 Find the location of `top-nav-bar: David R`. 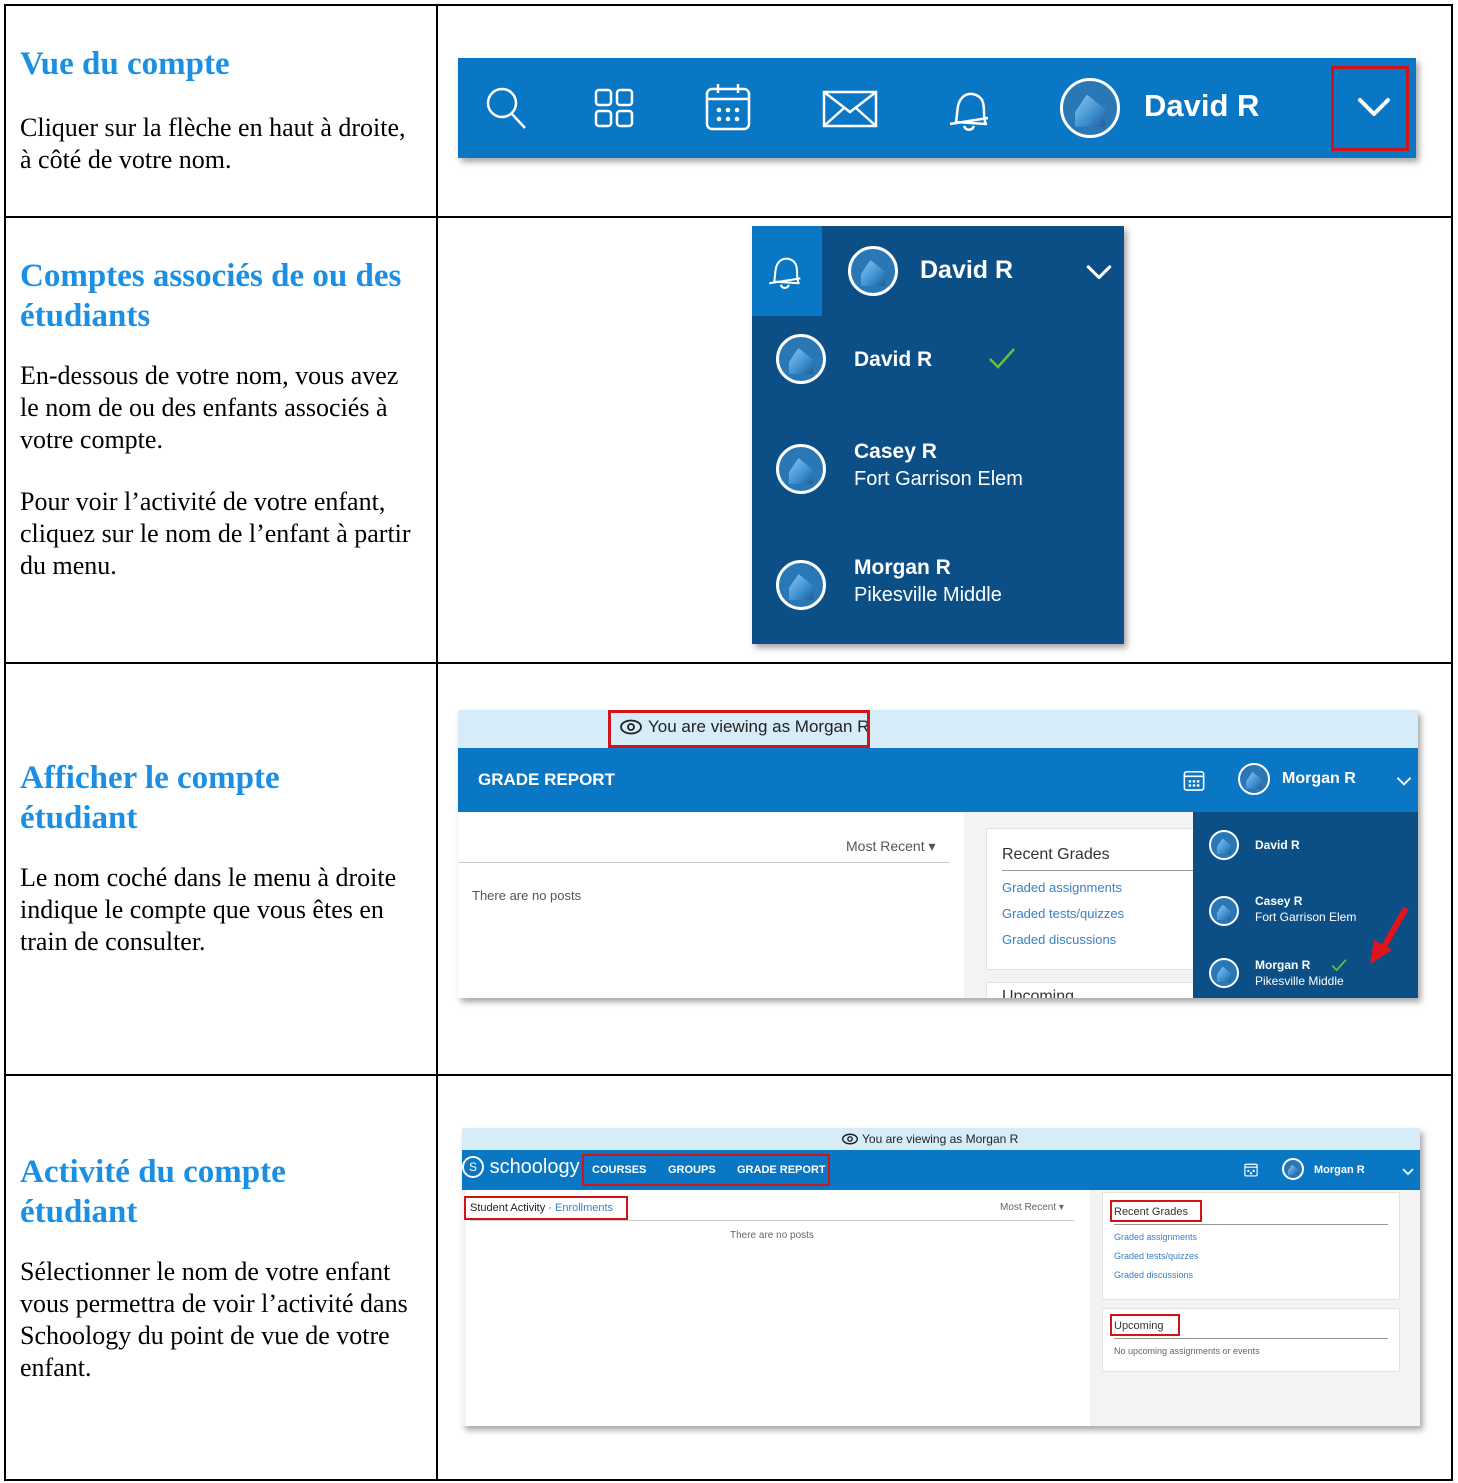

top-nav-bar: David R is located at coordinates (937, 108).